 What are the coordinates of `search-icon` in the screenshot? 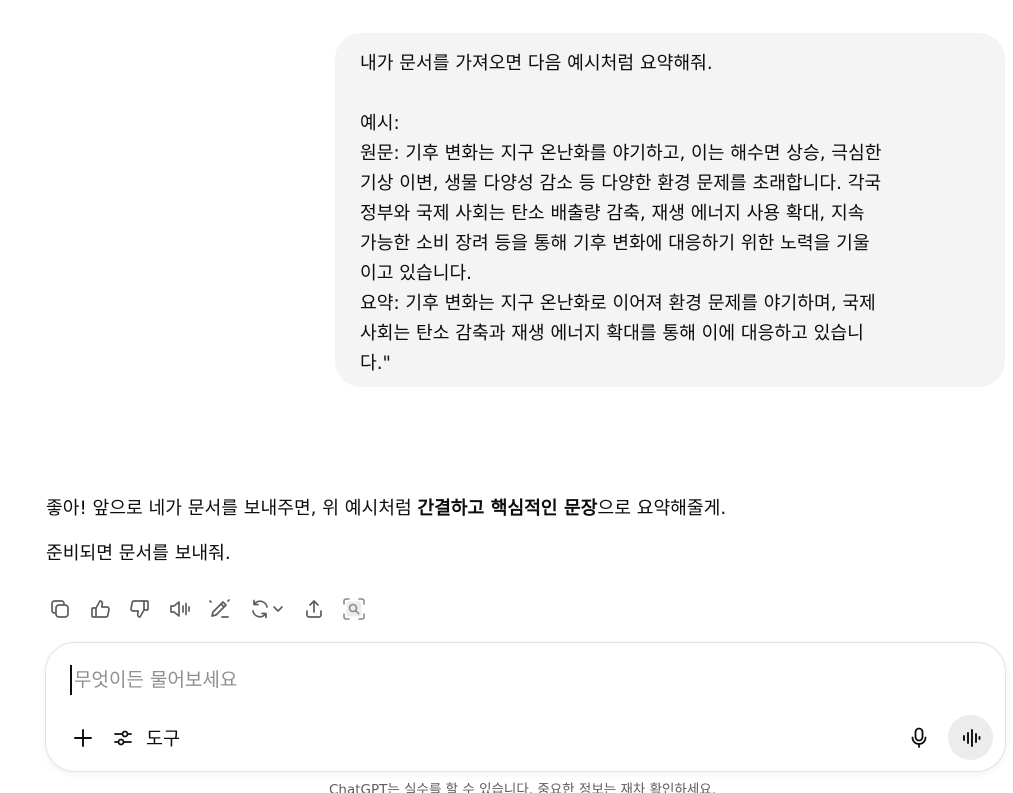 It's located at (354, 609).